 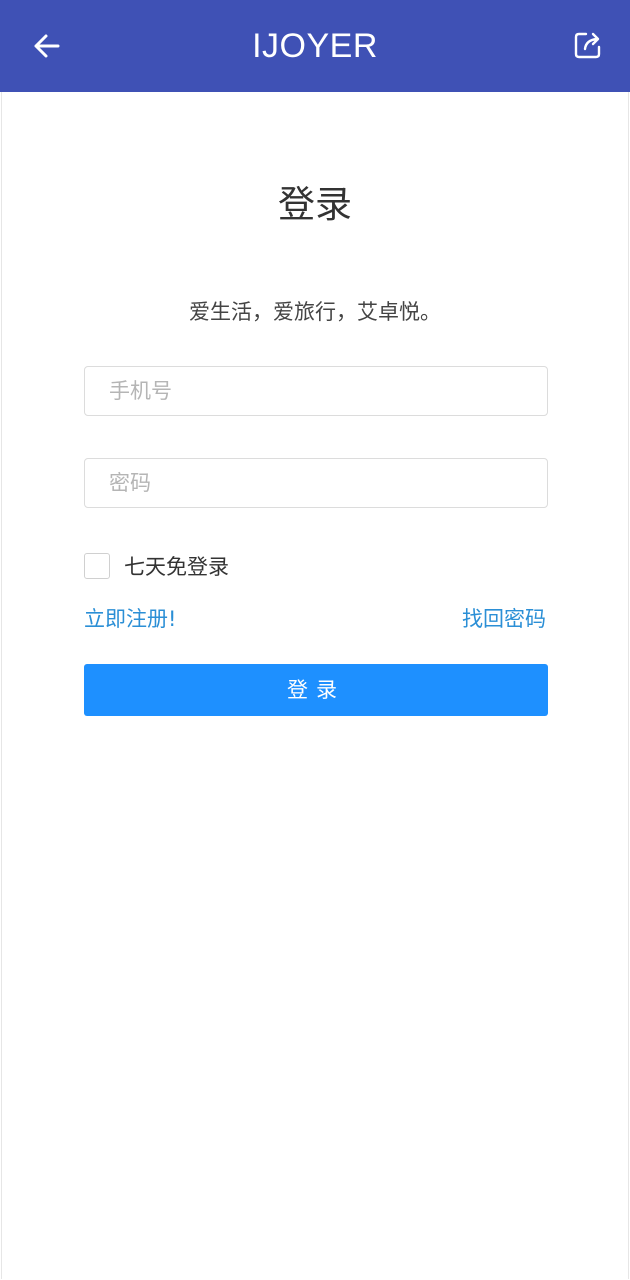 I want to click on remember-me-label: 七天免登录, so click(x=176, y=567).